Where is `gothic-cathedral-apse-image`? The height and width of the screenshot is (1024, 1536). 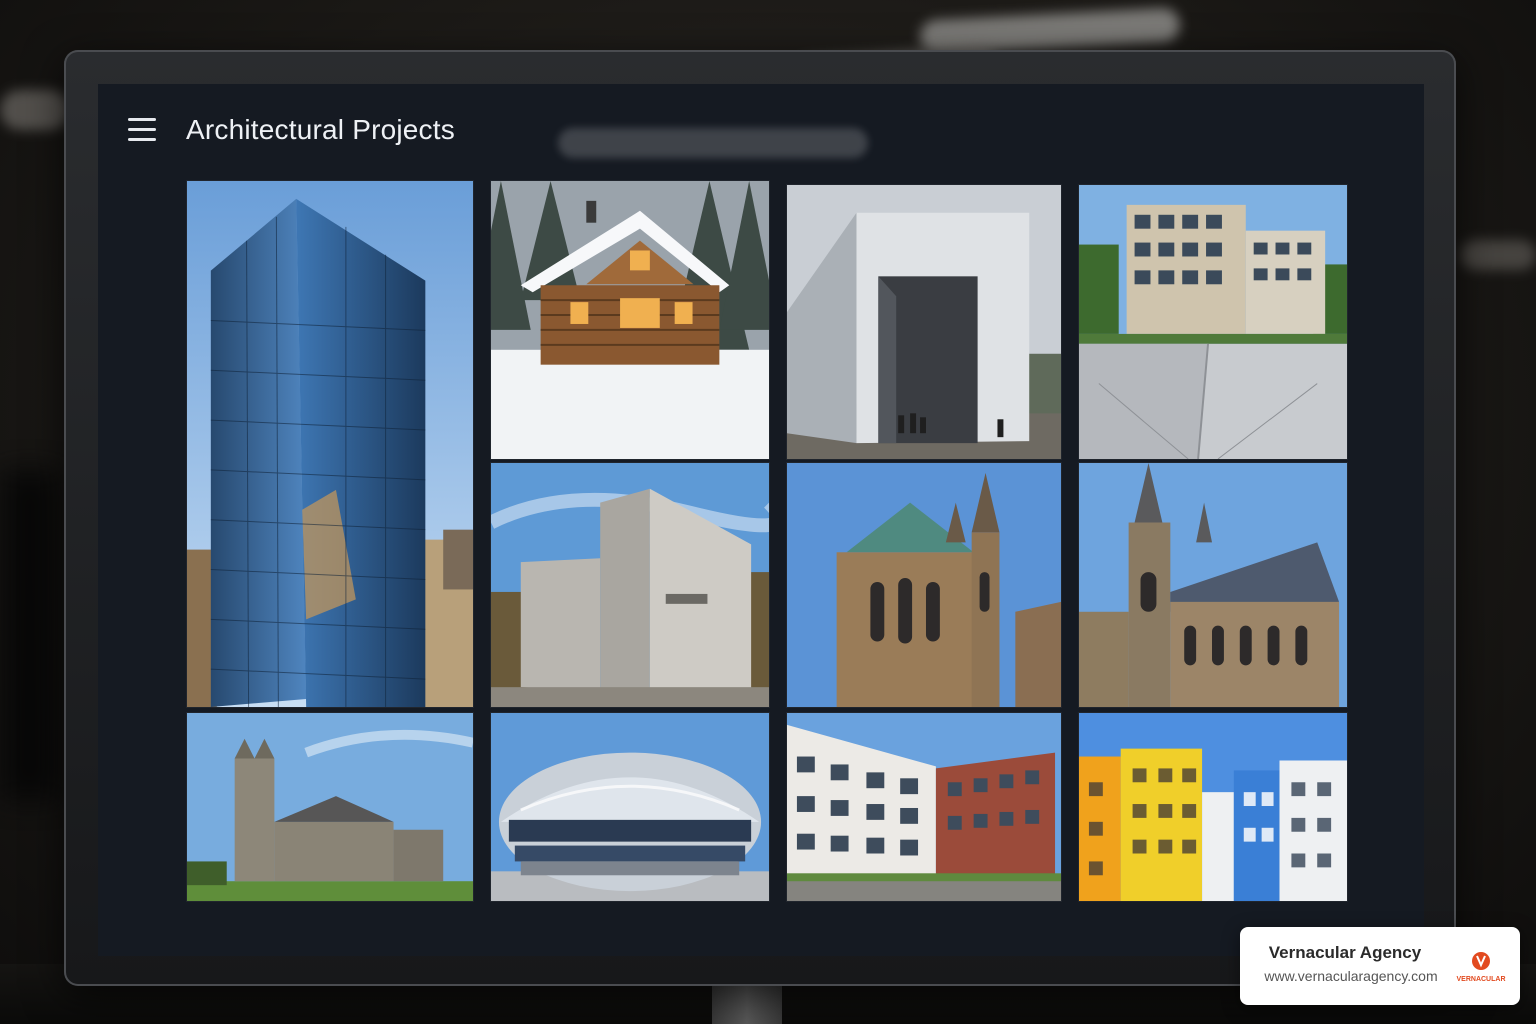
gothic-cathedral-apse-image is located at coordinates (924, 585).